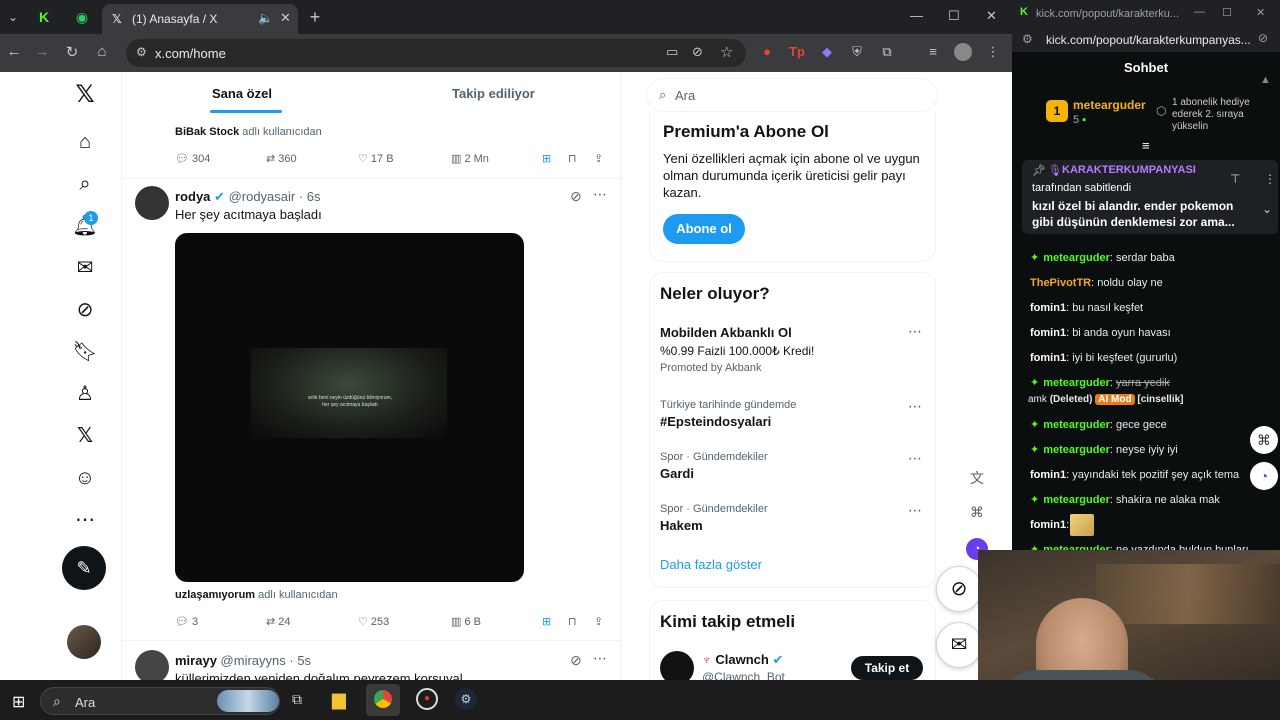 This screenshot has height=720, width=1280. What do you see at coordinates (42, 51) in the screenshot?
I see `forward-icon: →` at bounding box center [42, 51].